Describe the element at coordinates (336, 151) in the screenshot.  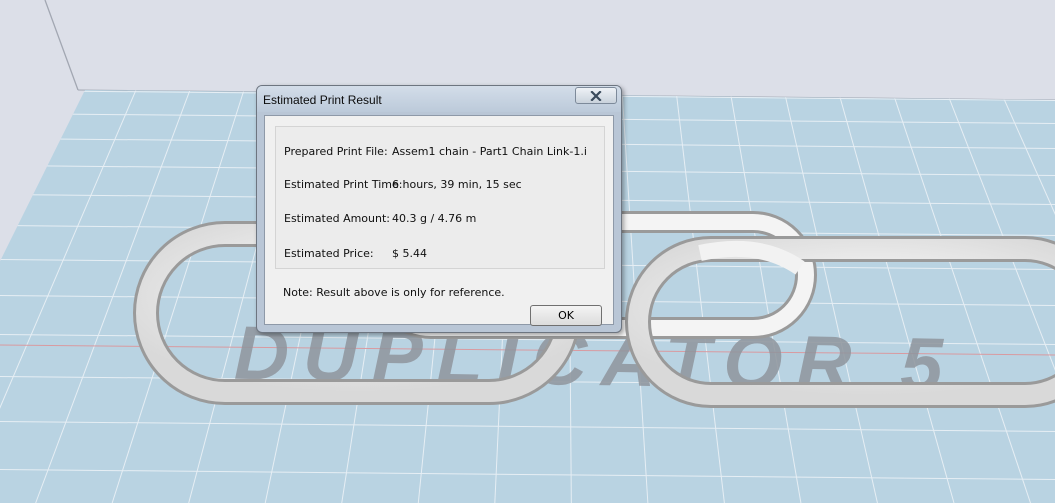
I see `field-label: Prepared Print File:` at that location.